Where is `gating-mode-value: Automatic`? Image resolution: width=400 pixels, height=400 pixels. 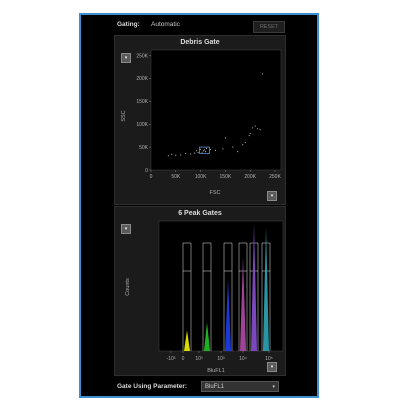 gating-mode-value: Automatic is located at coordinates (165, 24).